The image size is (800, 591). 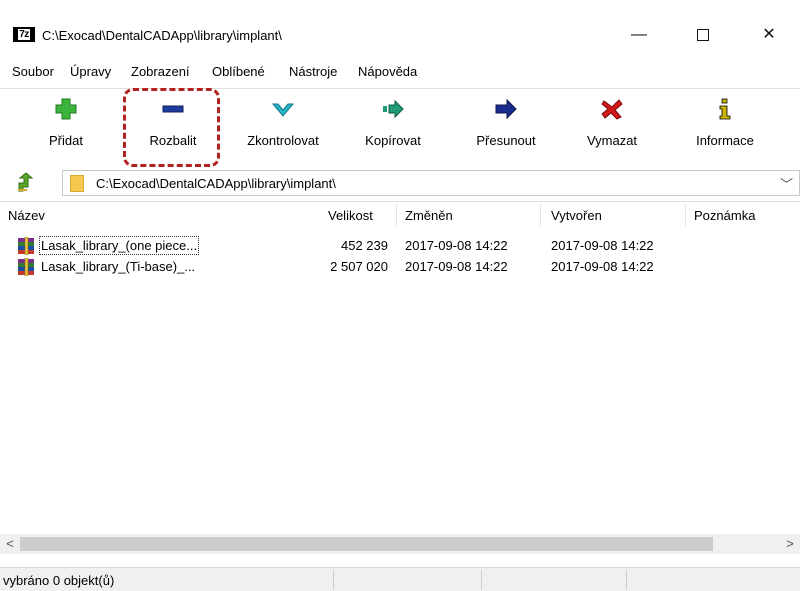 What do you see at coordinates (366, 544) in the screenshot?
I see `scrollbar-thumb` at bounding box center [366, 544].